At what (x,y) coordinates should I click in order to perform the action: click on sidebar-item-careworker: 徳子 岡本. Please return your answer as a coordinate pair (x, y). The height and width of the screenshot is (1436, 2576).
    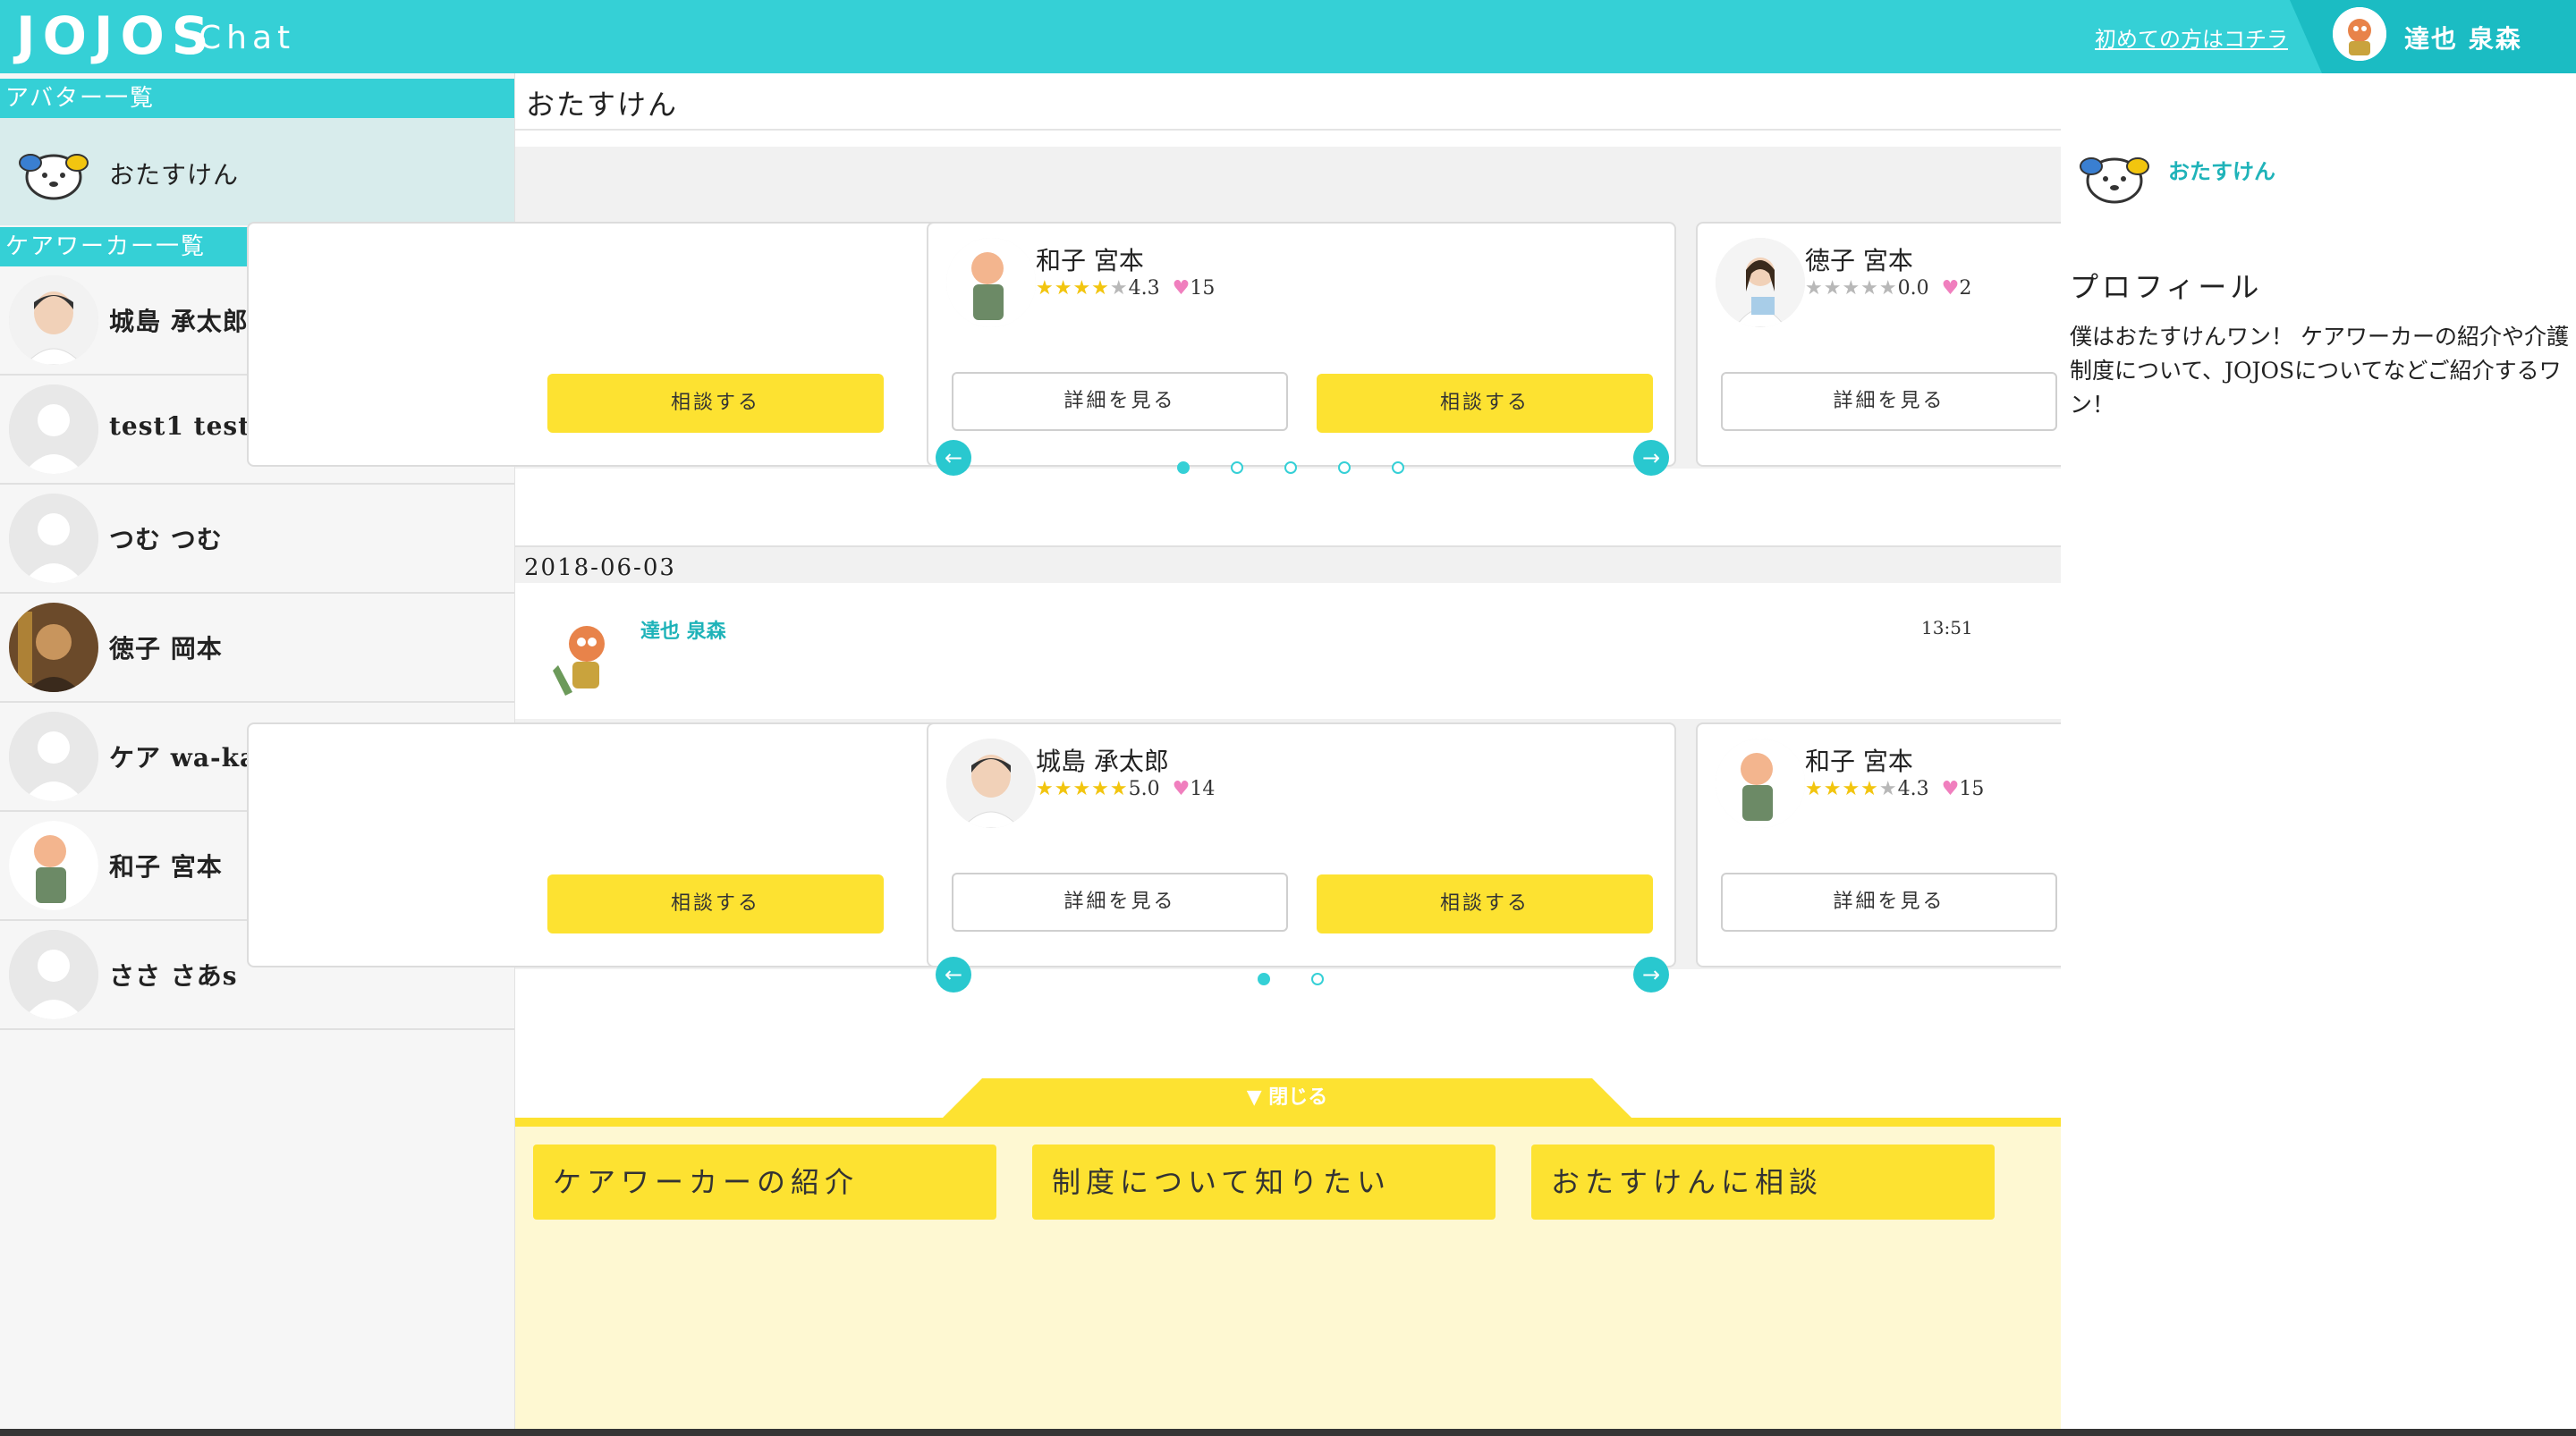
    Looking at the image, I should click on (257, 649).